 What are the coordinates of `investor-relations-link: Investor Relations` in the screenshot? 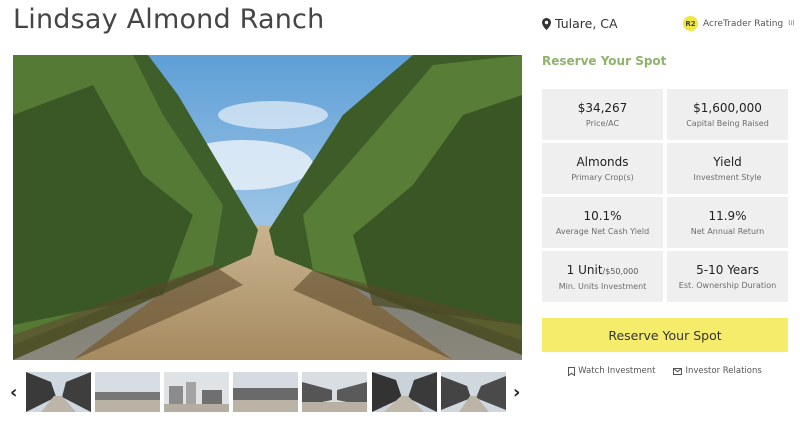 It's located at (717, 371).